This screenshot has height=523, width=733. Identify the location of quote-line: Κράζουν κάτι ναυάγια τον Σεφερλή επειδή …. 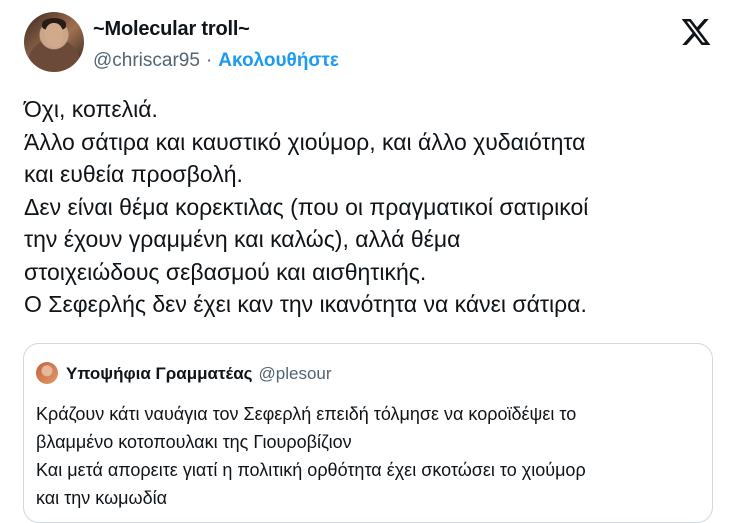
(306, 414).